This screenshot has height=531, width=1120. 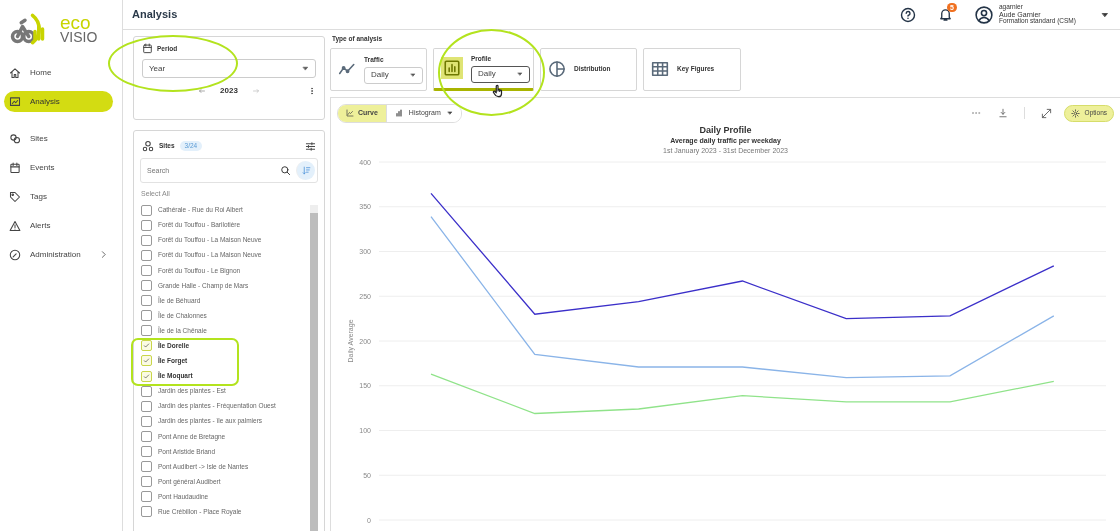 I want to click on year-label: 2023, so click(x=229, y=91).